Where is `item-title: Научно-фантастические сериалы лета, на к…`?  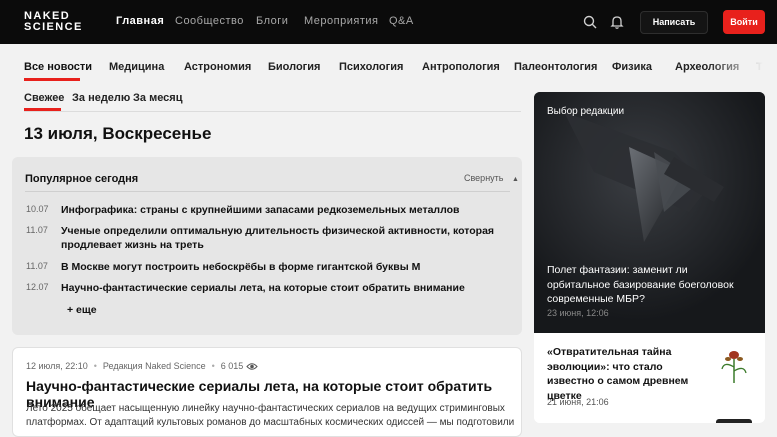
item-title: Научно-фантастические сериалы лета, на к… is located at coordinates (283, 288).